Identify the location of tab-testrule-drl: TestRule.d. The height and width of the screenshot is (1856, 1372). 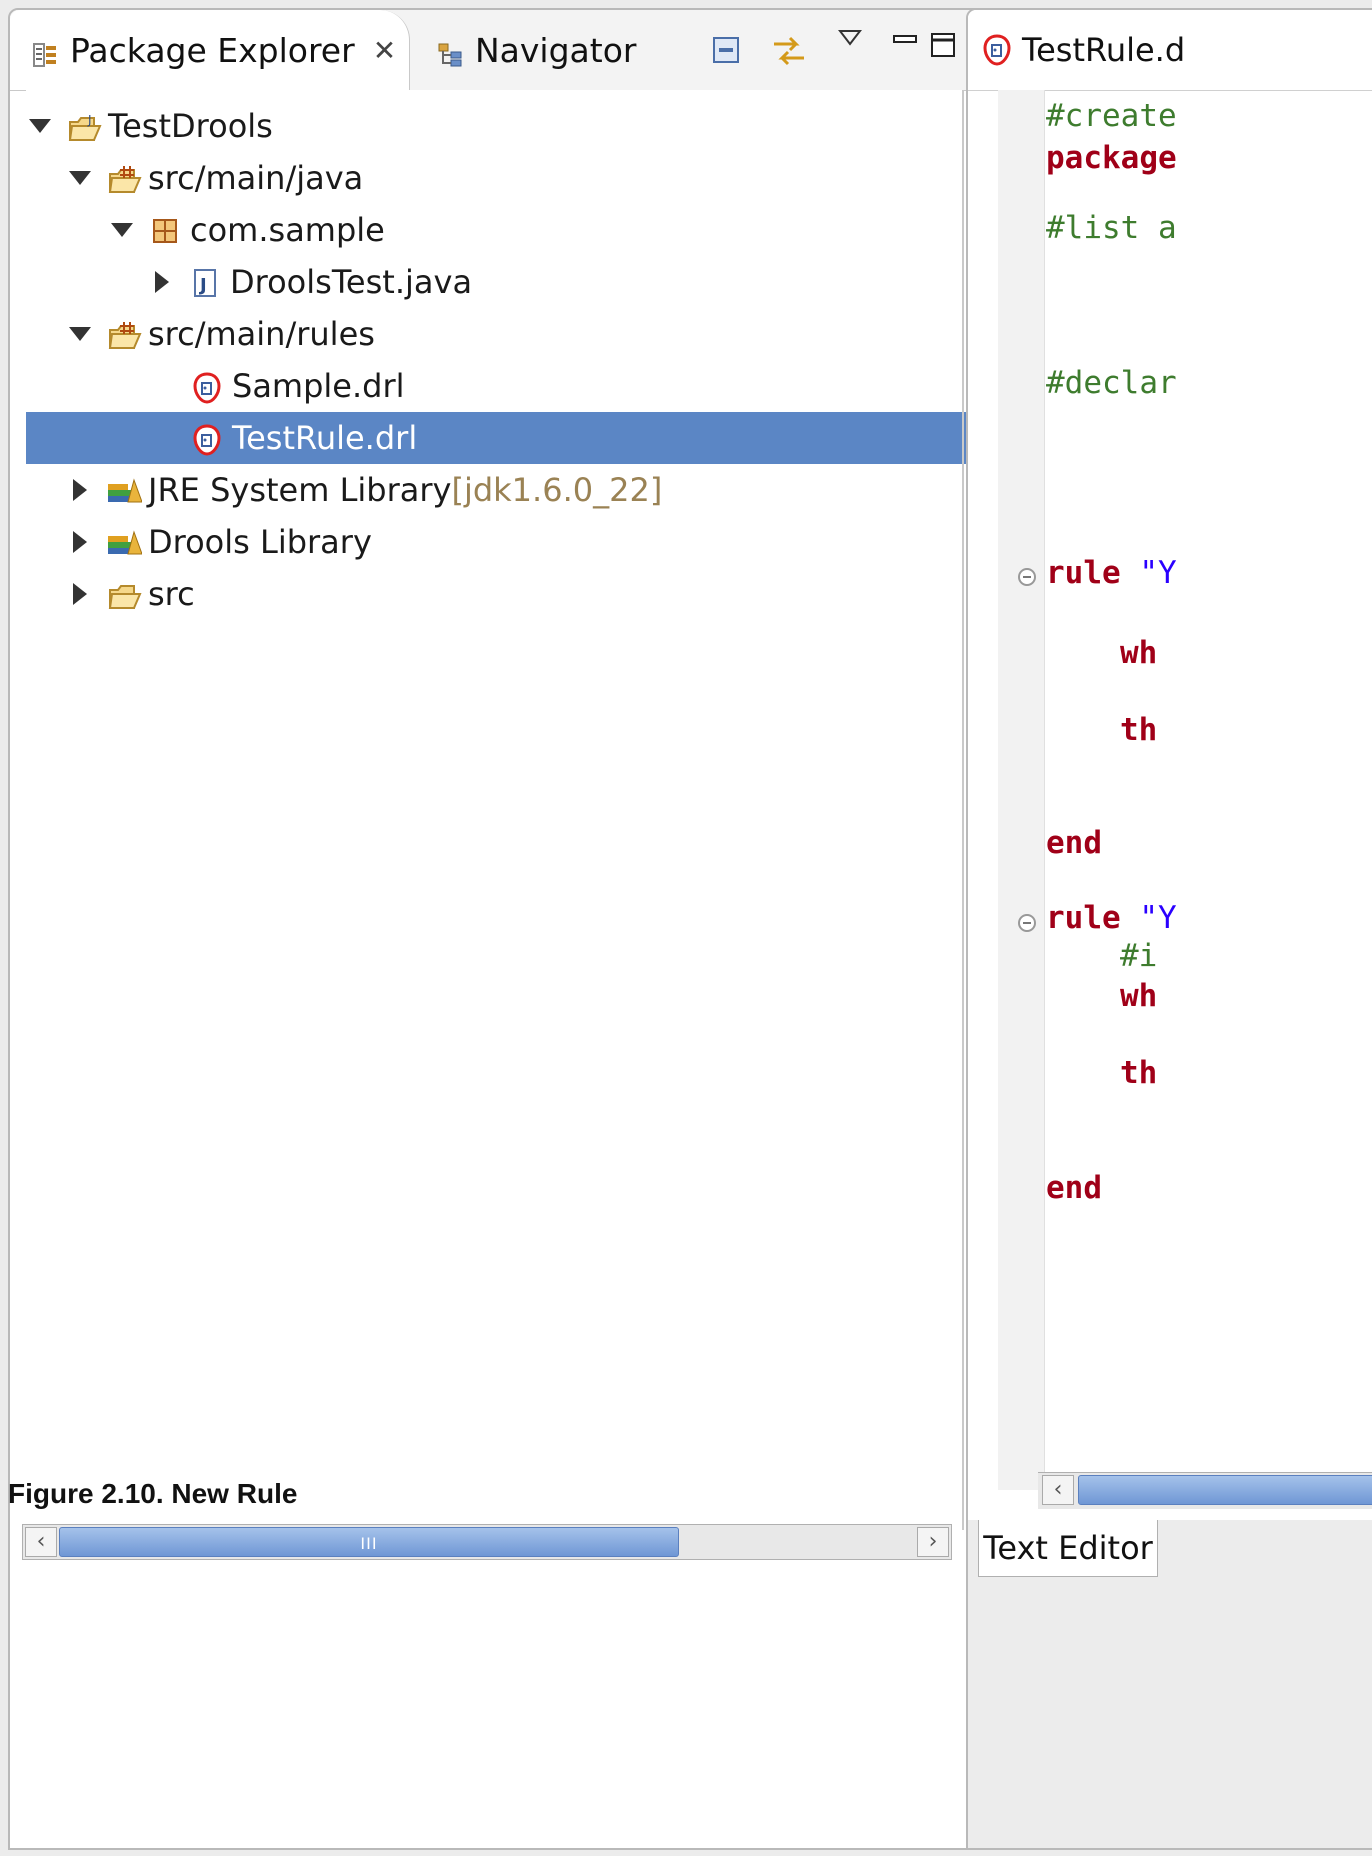
(1083, 50).